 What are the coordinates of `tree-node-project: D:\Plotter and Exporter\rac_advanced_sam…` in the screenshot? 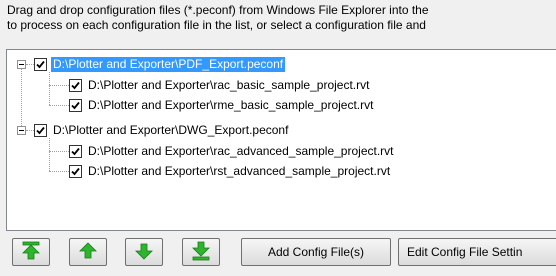 It's located at (232, 151).